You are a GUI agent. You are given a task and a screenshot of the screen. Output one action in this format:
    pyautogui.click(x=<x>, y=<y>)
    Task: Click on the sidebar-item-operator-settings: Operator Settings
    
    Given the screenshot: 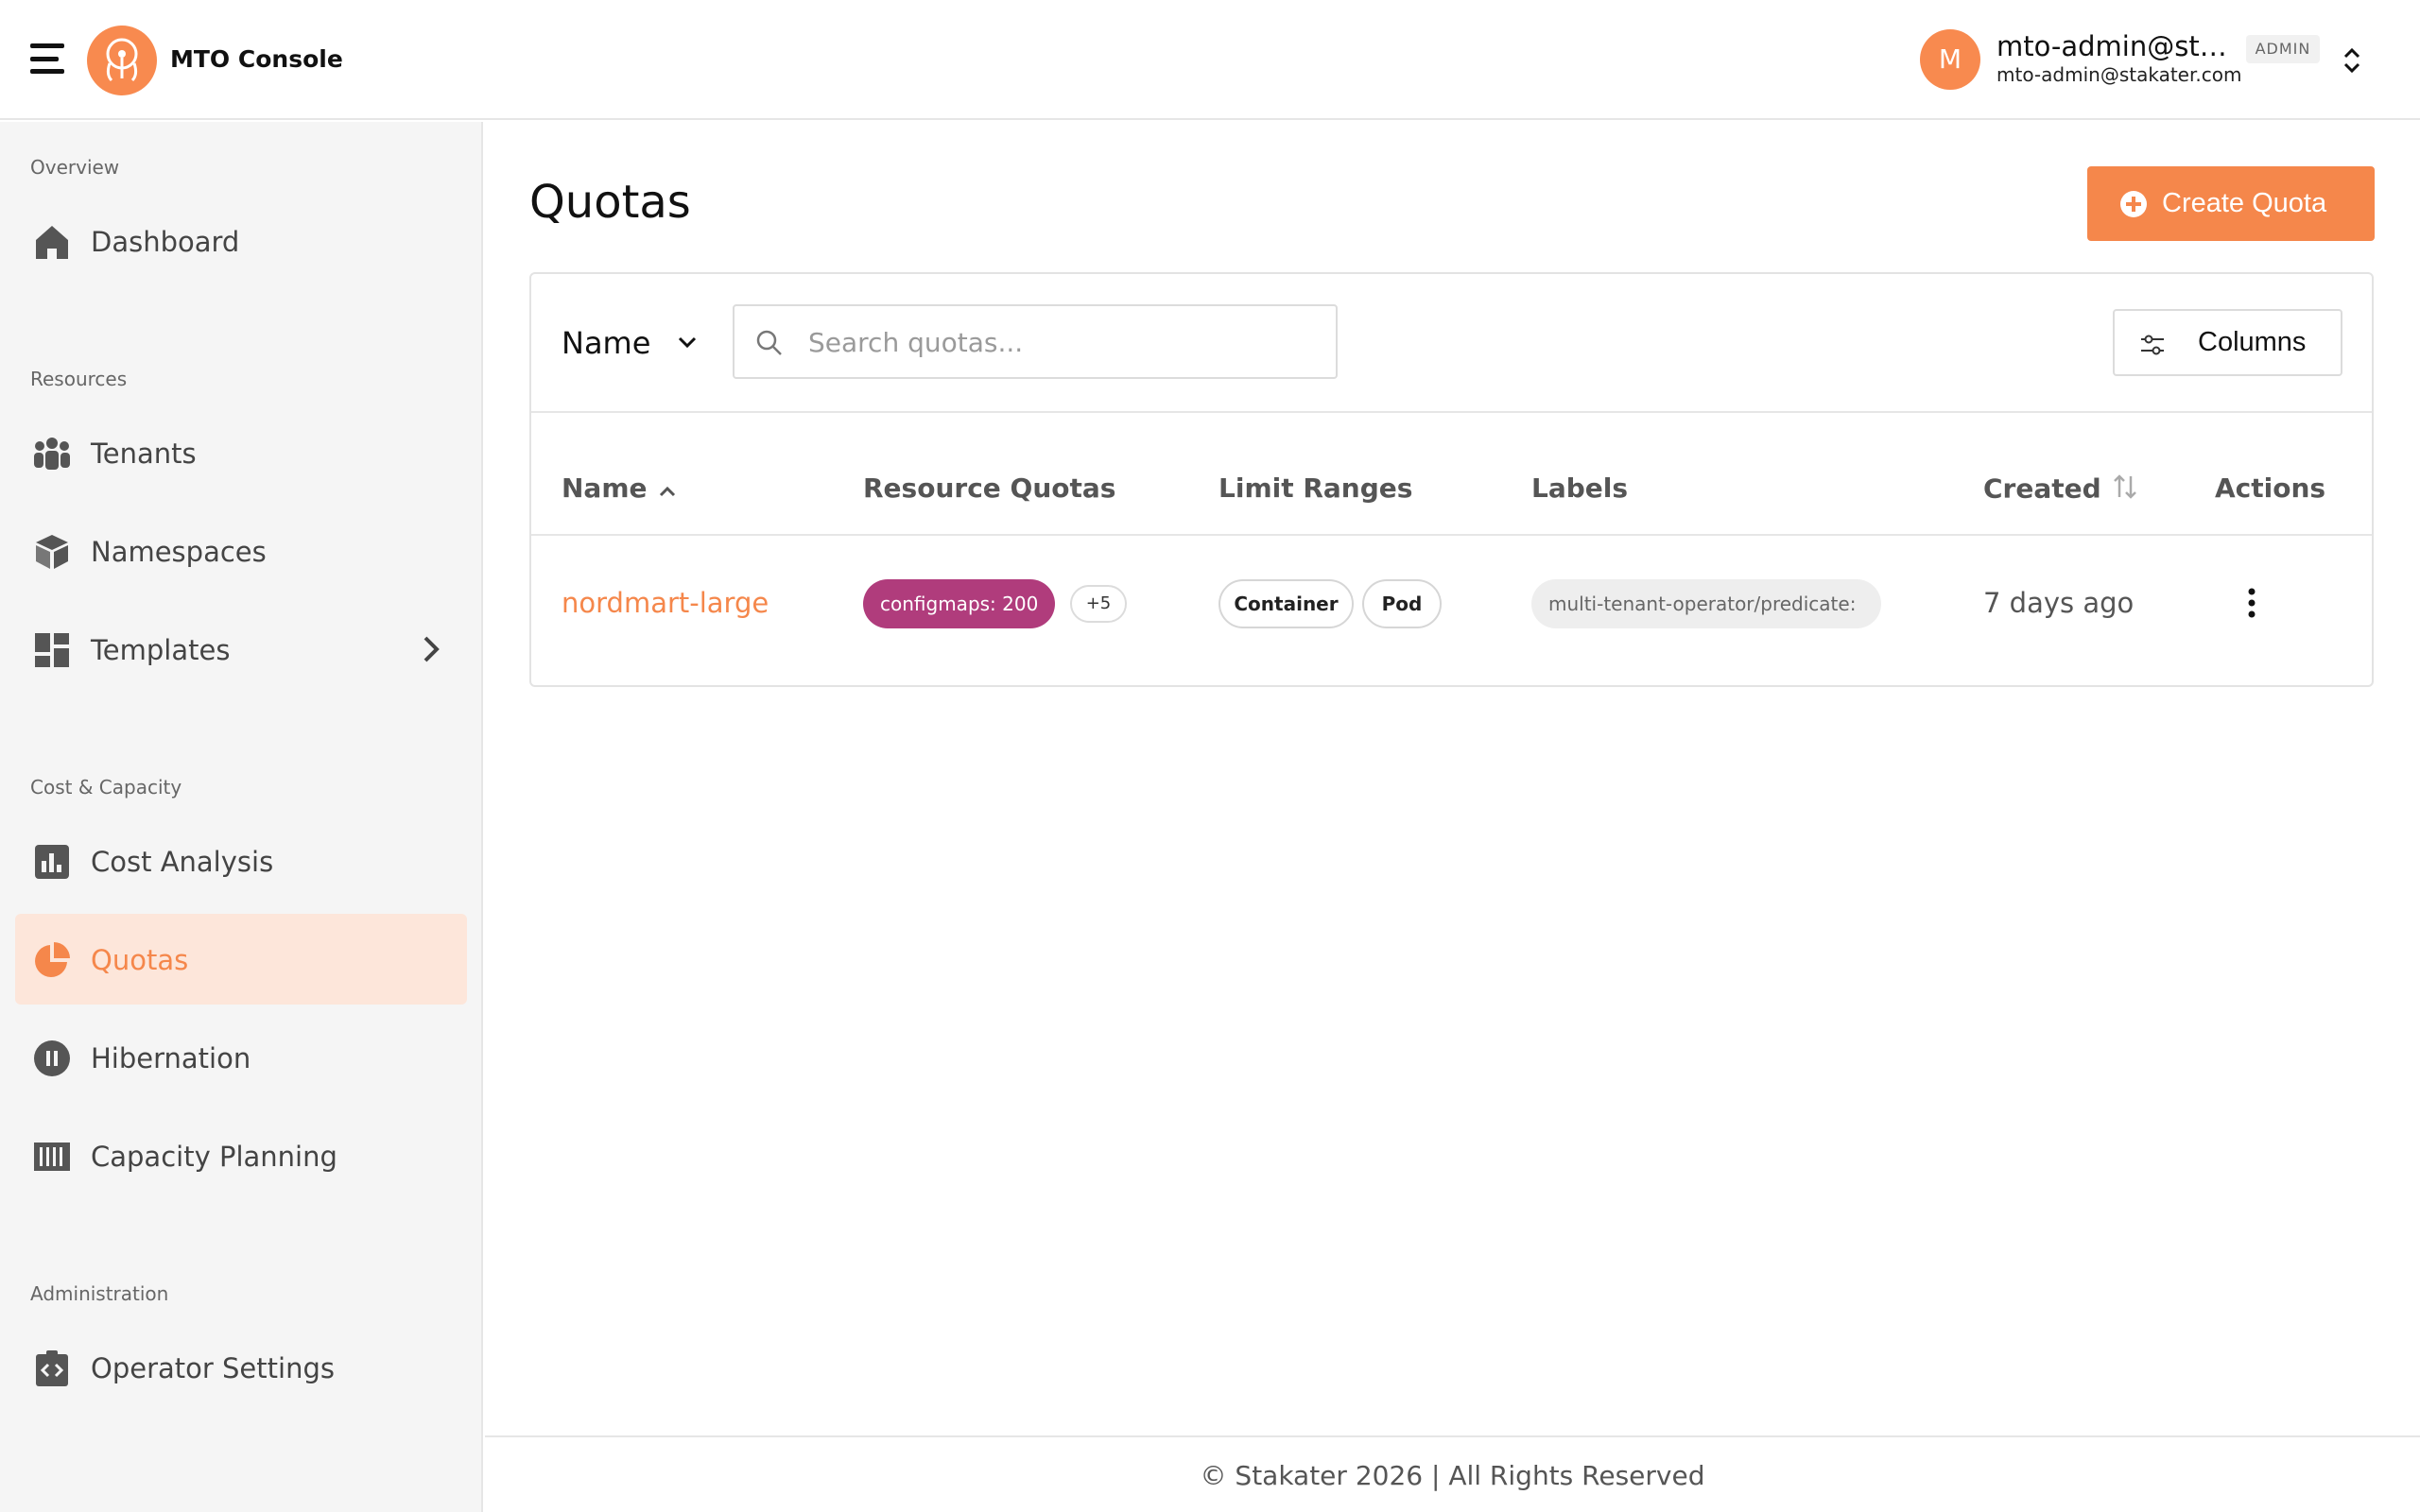 What is the action you would take?
    pyautogui.click(x=241, y=1367)
    